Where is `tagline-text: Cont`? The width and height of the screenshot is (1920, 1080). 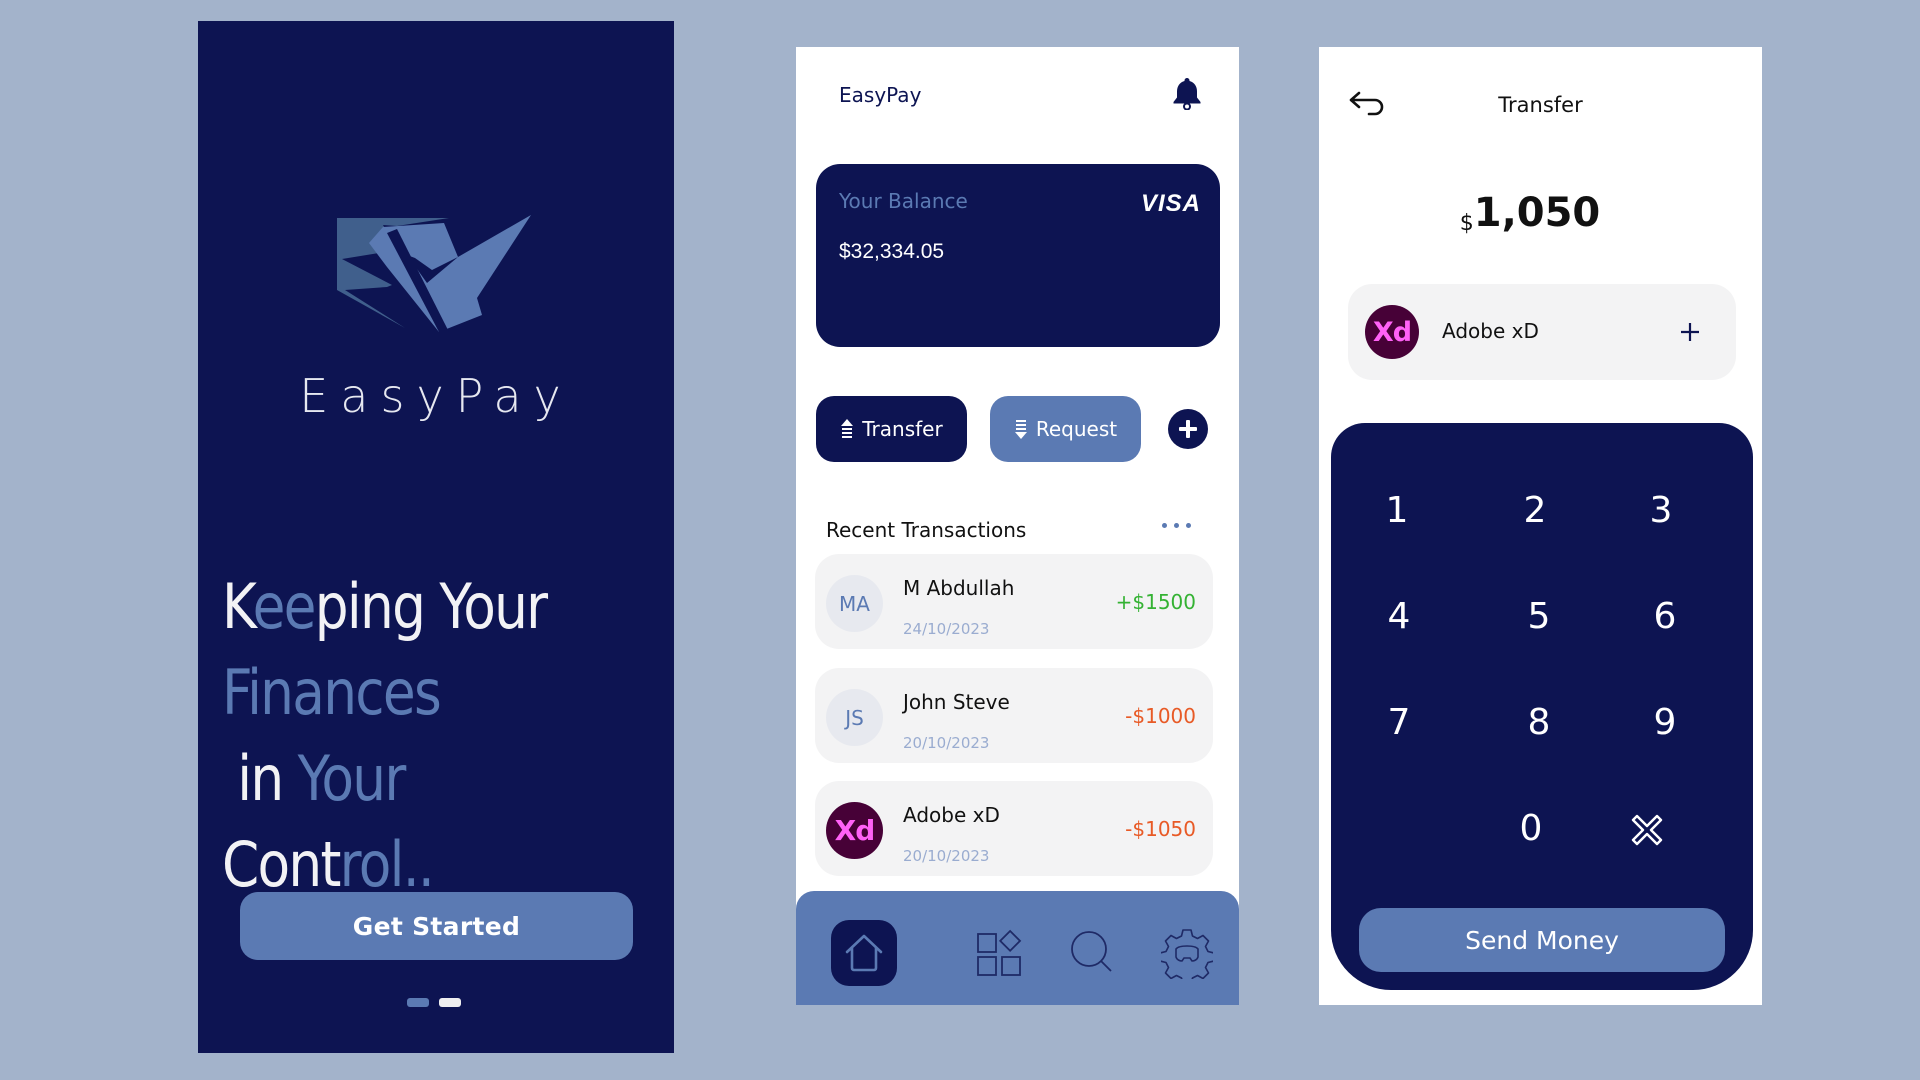
tagline-text: Cont is located at coordinates (281, 864).